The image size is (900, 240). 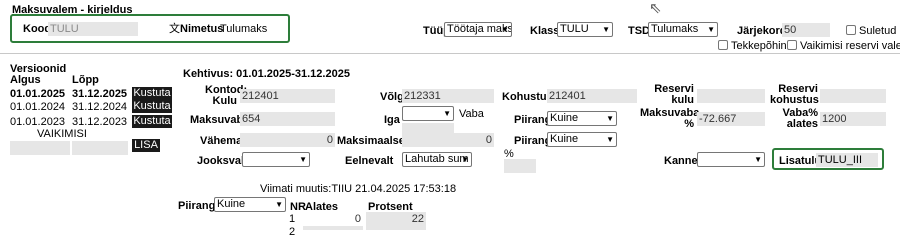 What do you see at coordinates (853, 96) in the screenshot?
I see `reservi-kohustus-field` at bounding box center [853, 96].